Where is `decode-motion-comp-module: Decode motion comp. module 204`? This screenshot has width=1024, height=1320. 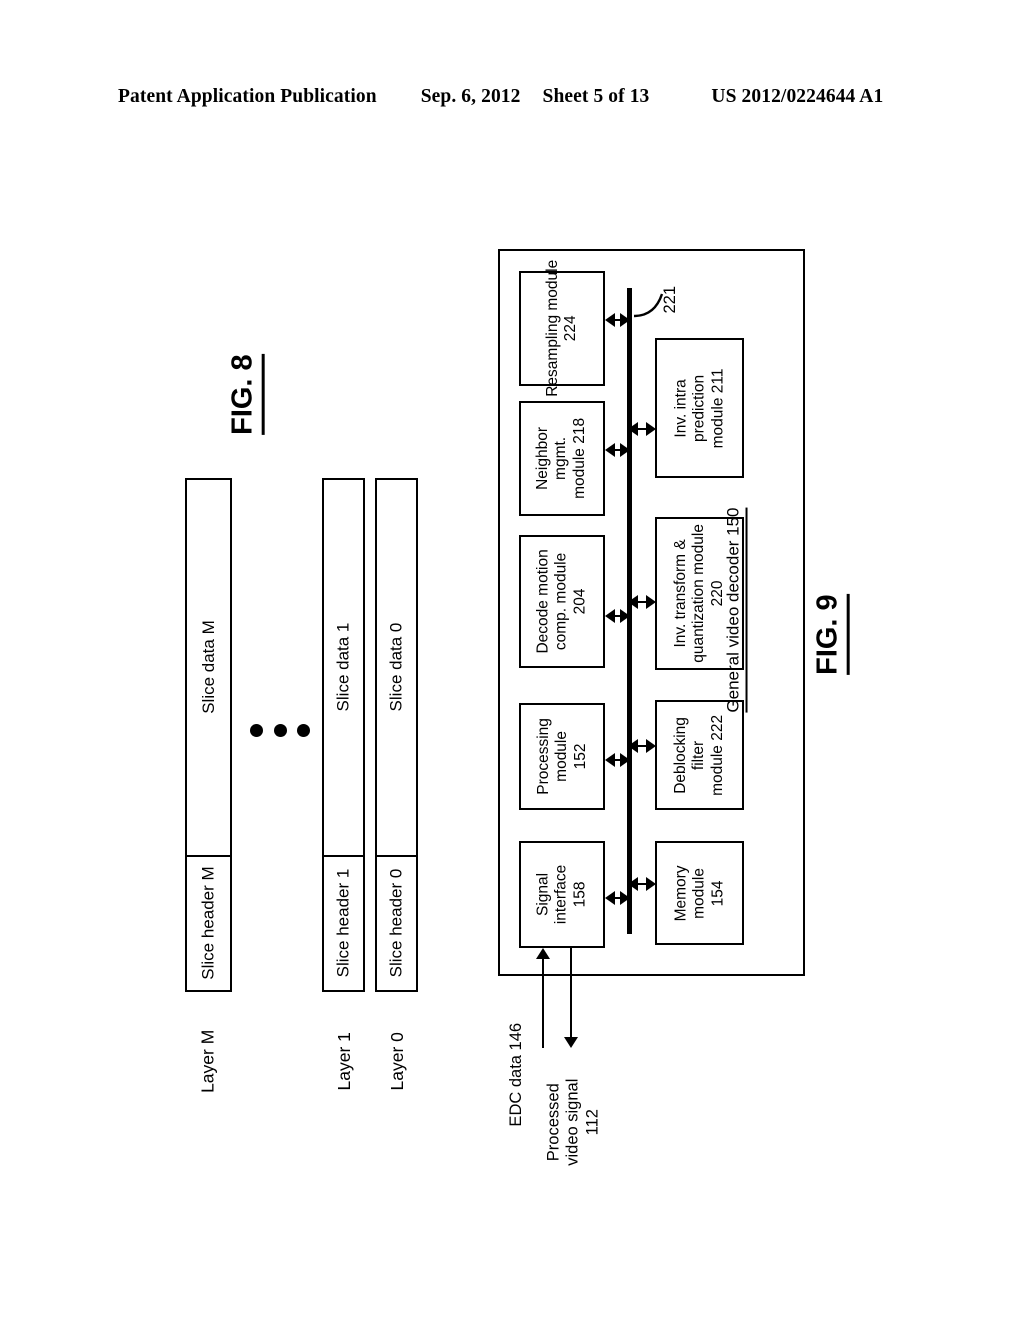
decode-motion-comp-module: Decode motion comp. module 204 is located at coordinates (562, 601).